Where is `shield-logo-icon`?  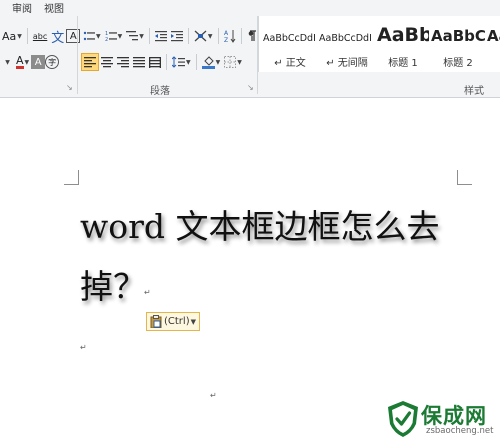
shield-logo-icon is located at coordinates (403, 419).